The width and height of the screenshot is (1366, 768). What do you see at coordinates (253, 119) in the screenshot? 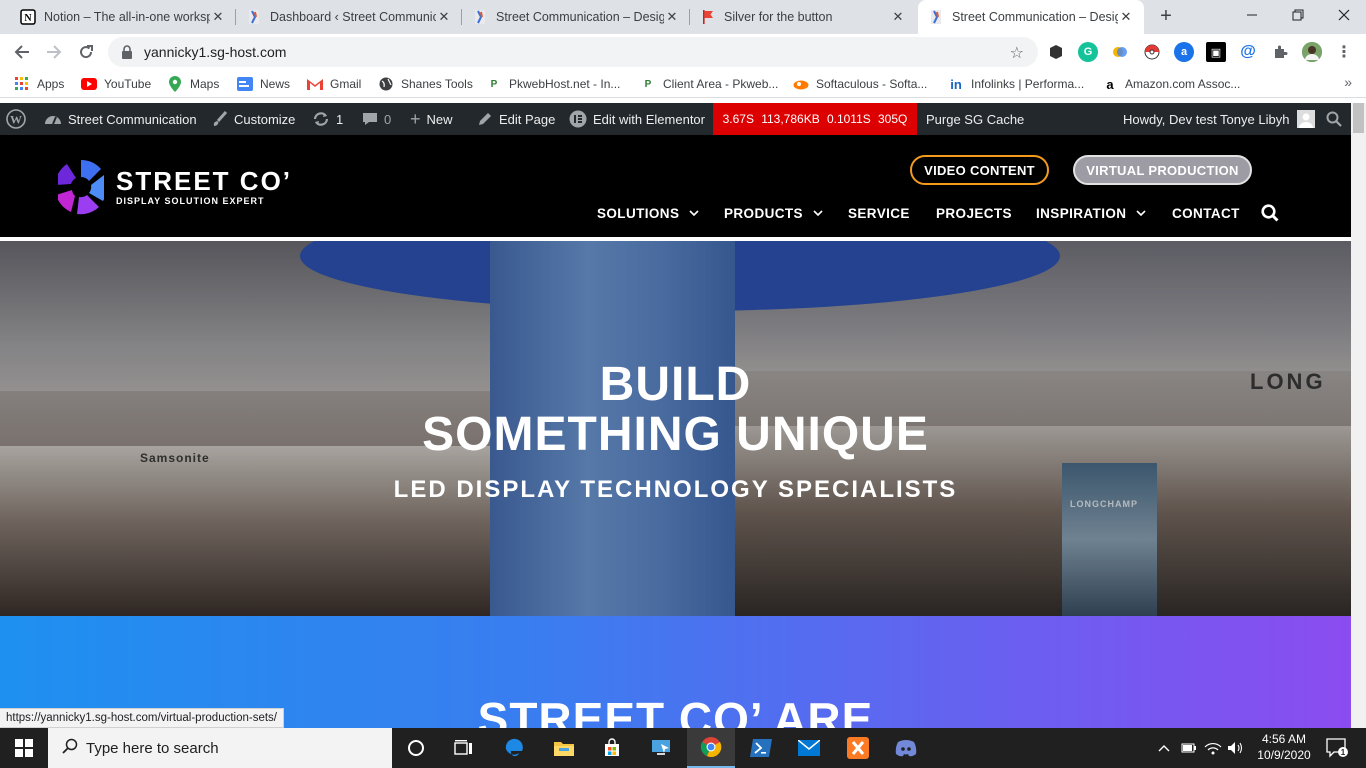
I see `adminbar-customize: Customize` at bounding box center [253, 119].